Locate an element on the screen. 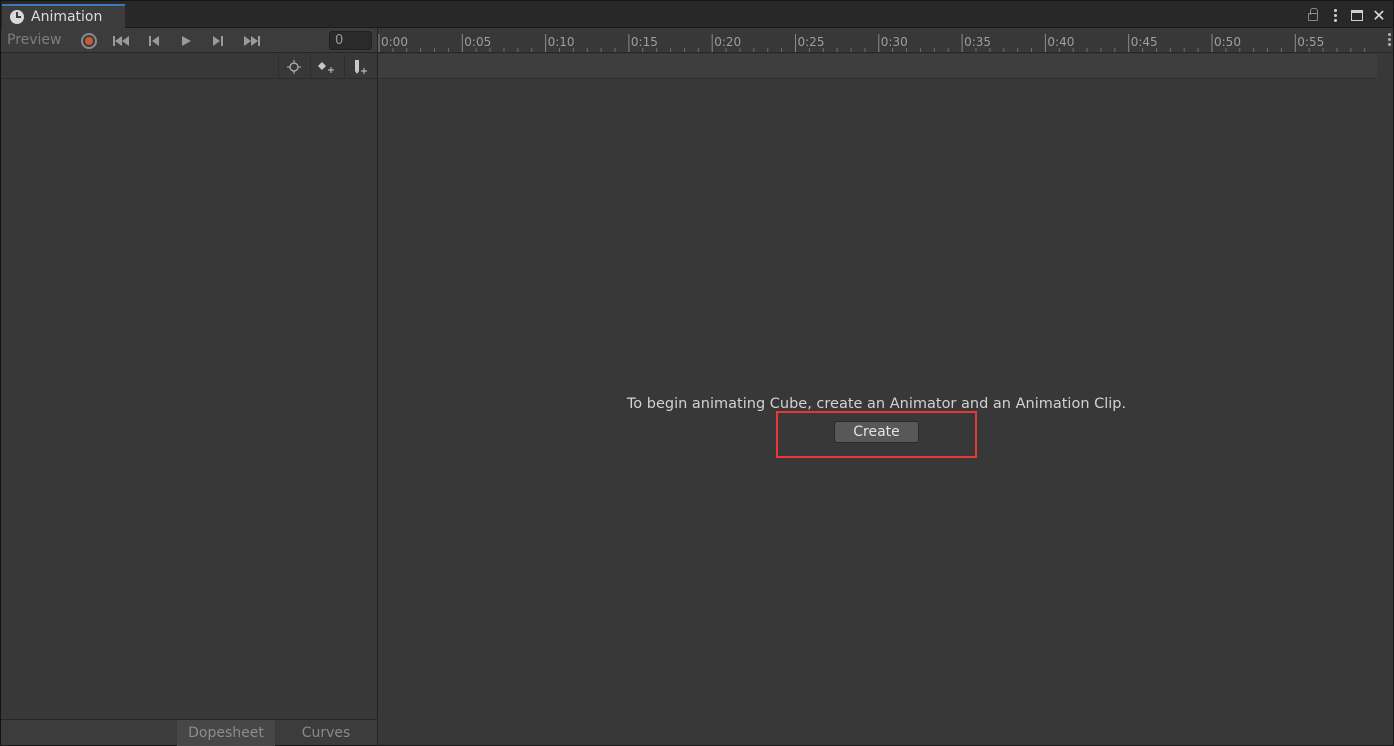  filter-by-selection-button is located at coordinates (293, 66).